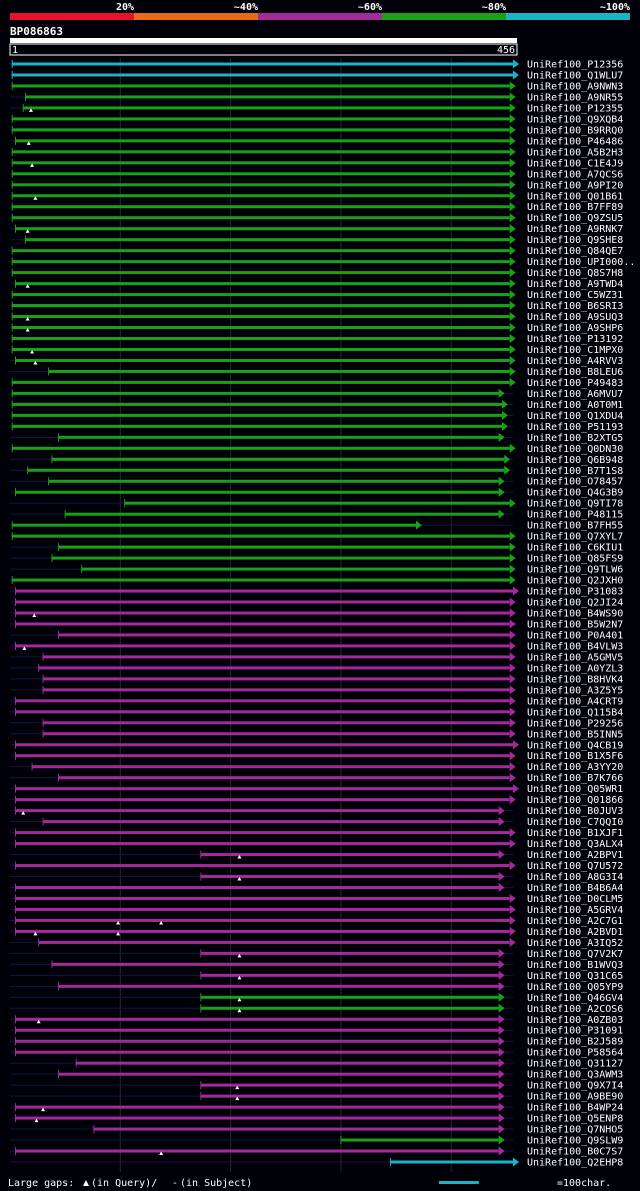 Image resolution: width=640 pixels, height=1191 pixels. Describe the element at coordinates (316, 723) in the screenshot. I see `hit-row: UniRef100_P29256` at that location.